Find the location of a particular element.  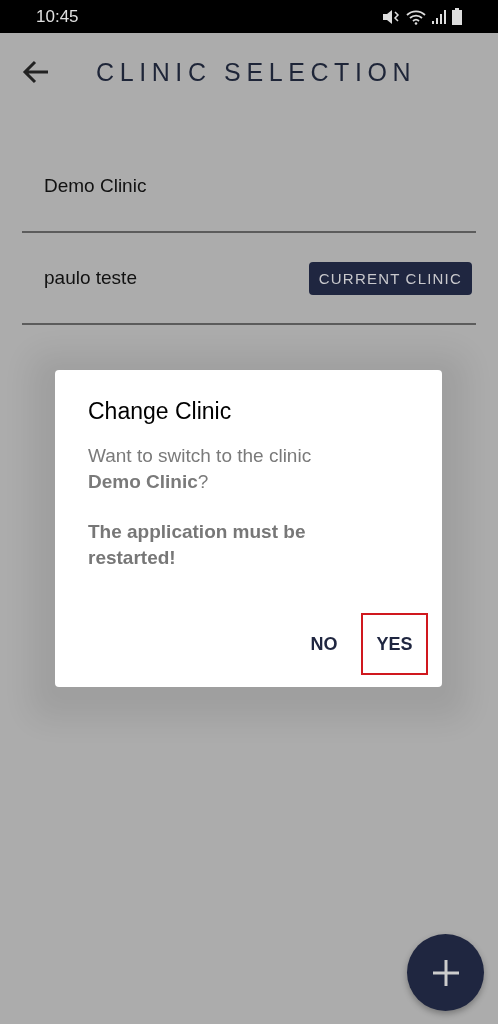

clinic-name: paulo teste is located at coordinates (90, 278).